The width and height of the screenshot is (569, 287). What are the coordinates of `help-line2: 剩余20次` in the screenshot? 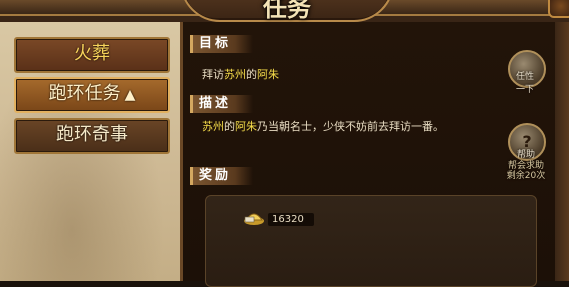 It's located at (526, 176).